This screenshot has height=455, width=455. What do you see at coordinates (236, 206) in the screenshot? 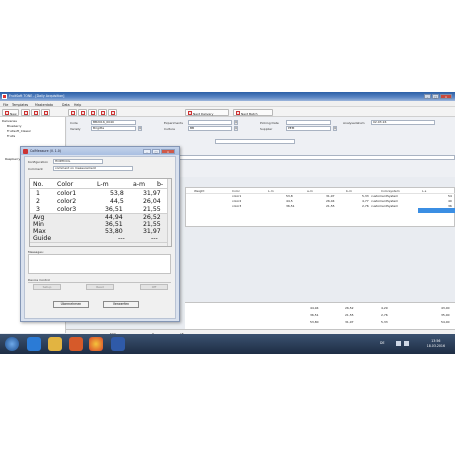
I see `table-row: color3` at bounding box center [236, 206].